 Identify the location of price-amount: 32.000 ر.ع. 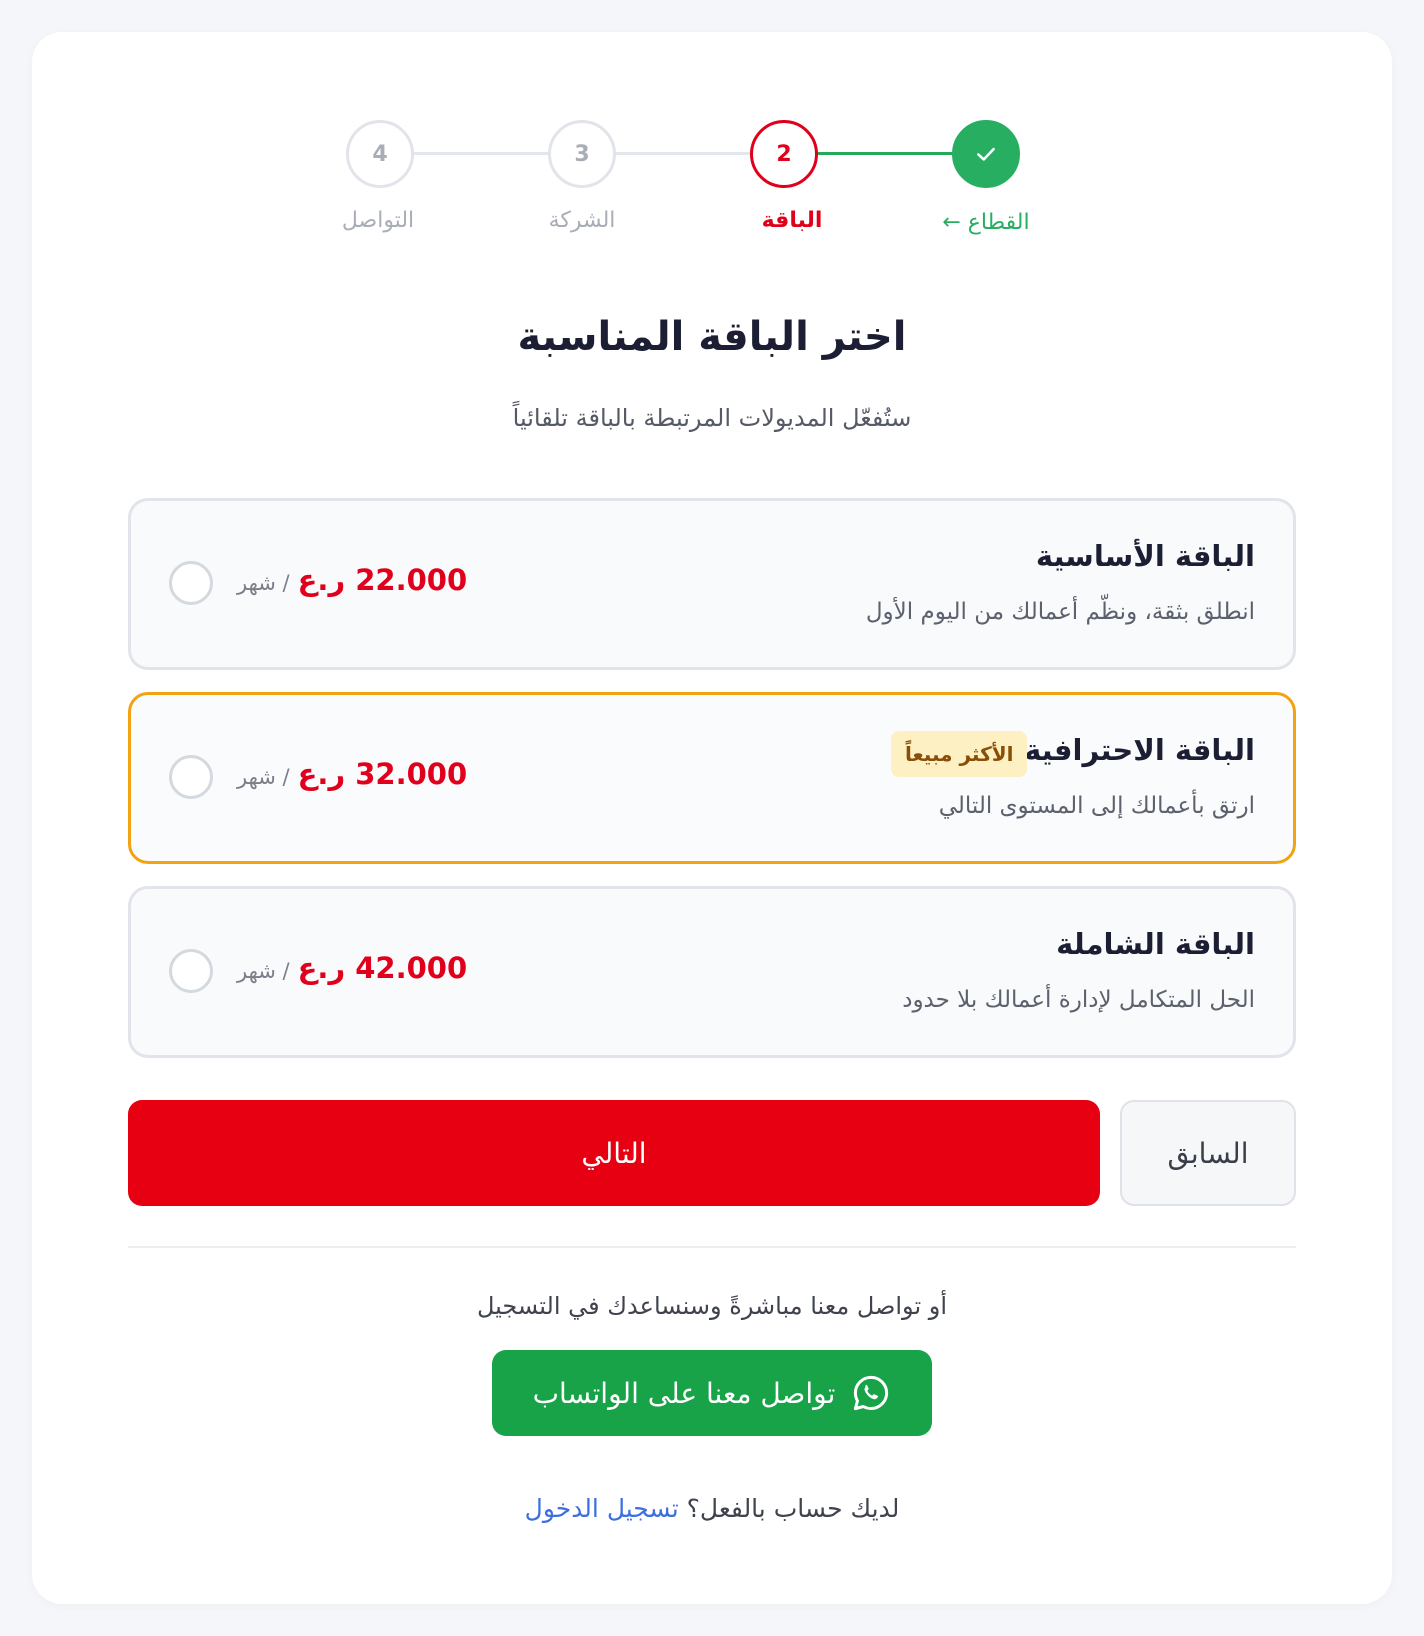
(382, 774).